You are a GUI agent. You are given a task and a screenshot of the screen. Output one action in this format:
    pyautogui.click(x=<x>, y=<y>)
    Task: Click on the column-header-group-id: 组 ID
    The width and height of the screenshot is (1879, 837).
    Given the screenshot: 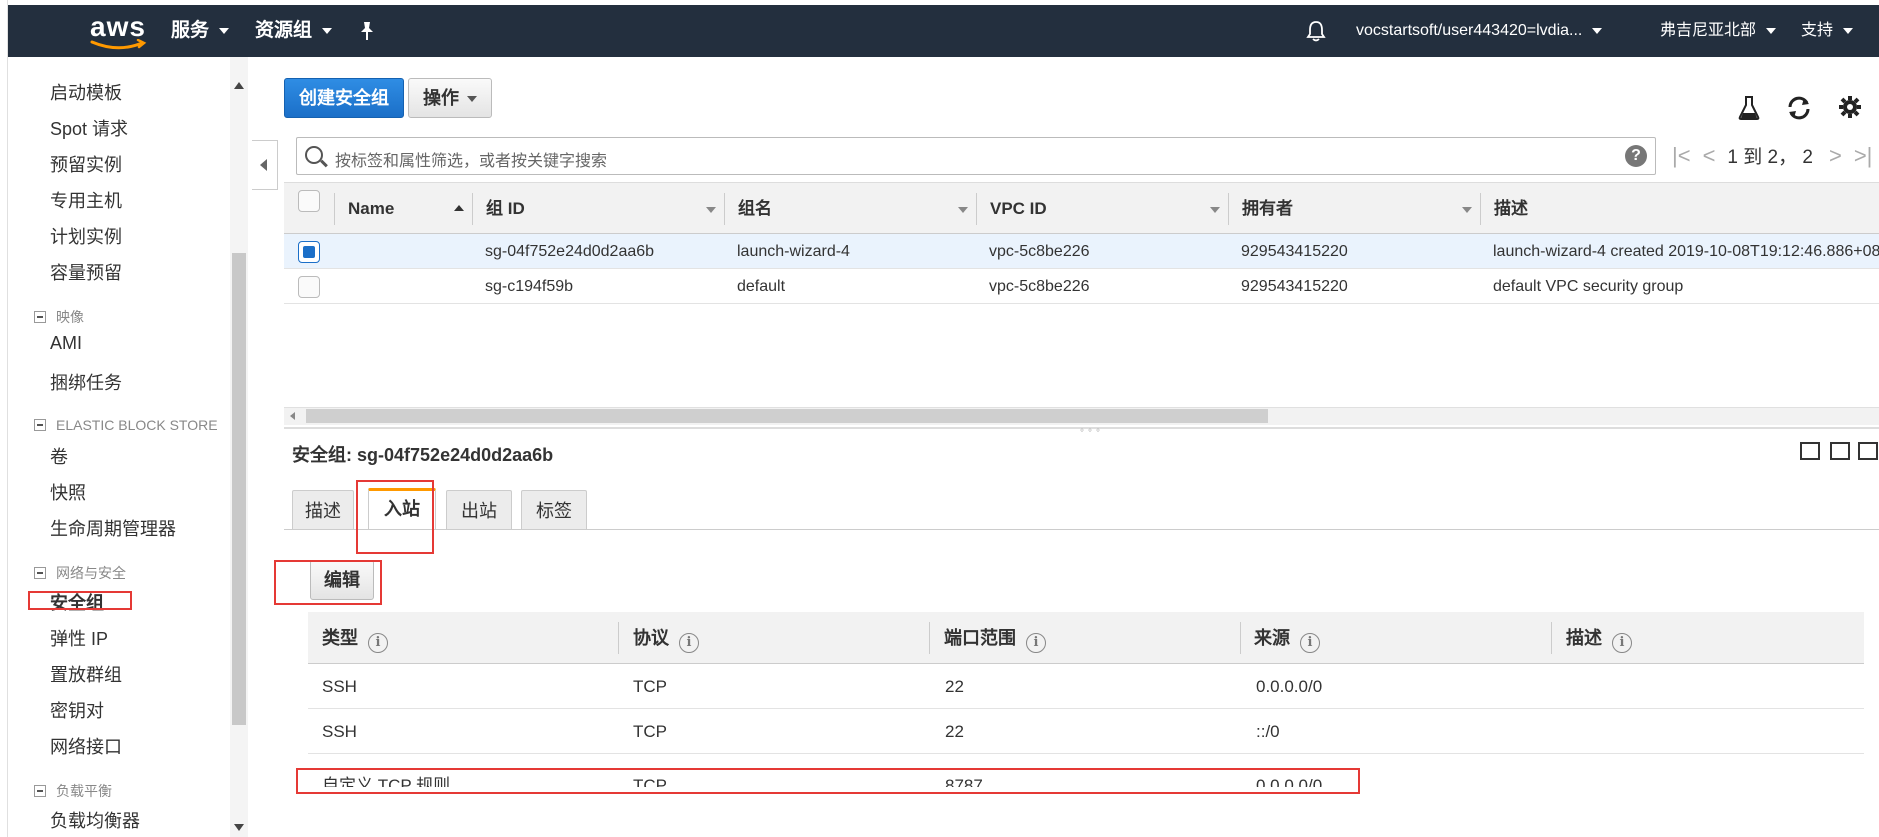 What is the action you would take?
    pyautogui.click(x=505, y=209)
    